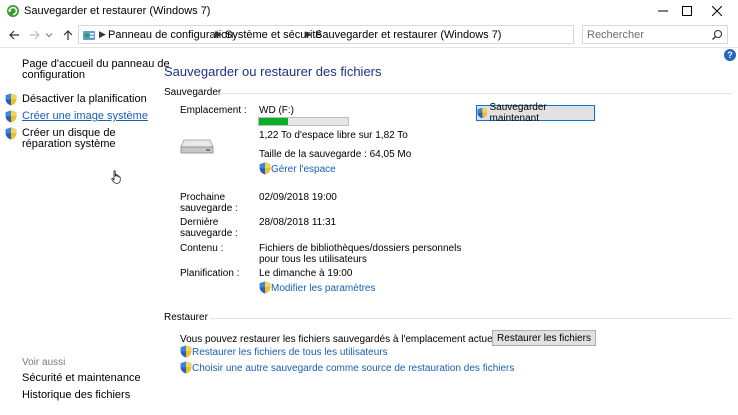 This screenshot has width=738, height=415. I want to click on backup-now-label: Sauvegarder maintenant, so click(518, 113).